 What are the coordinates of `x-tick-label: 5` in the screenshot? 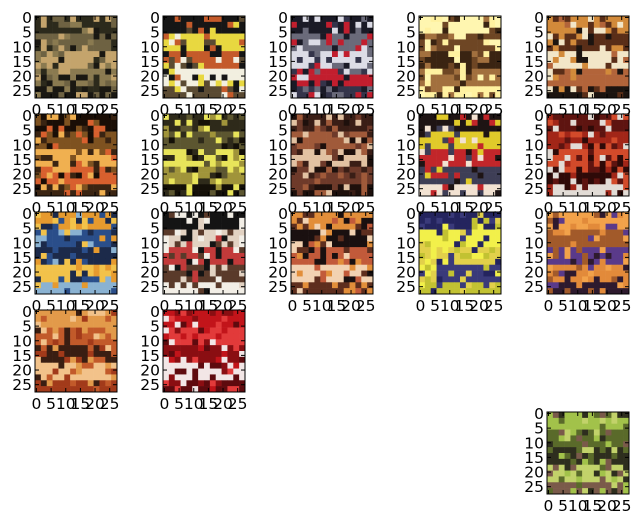 It's located at (563, 306).